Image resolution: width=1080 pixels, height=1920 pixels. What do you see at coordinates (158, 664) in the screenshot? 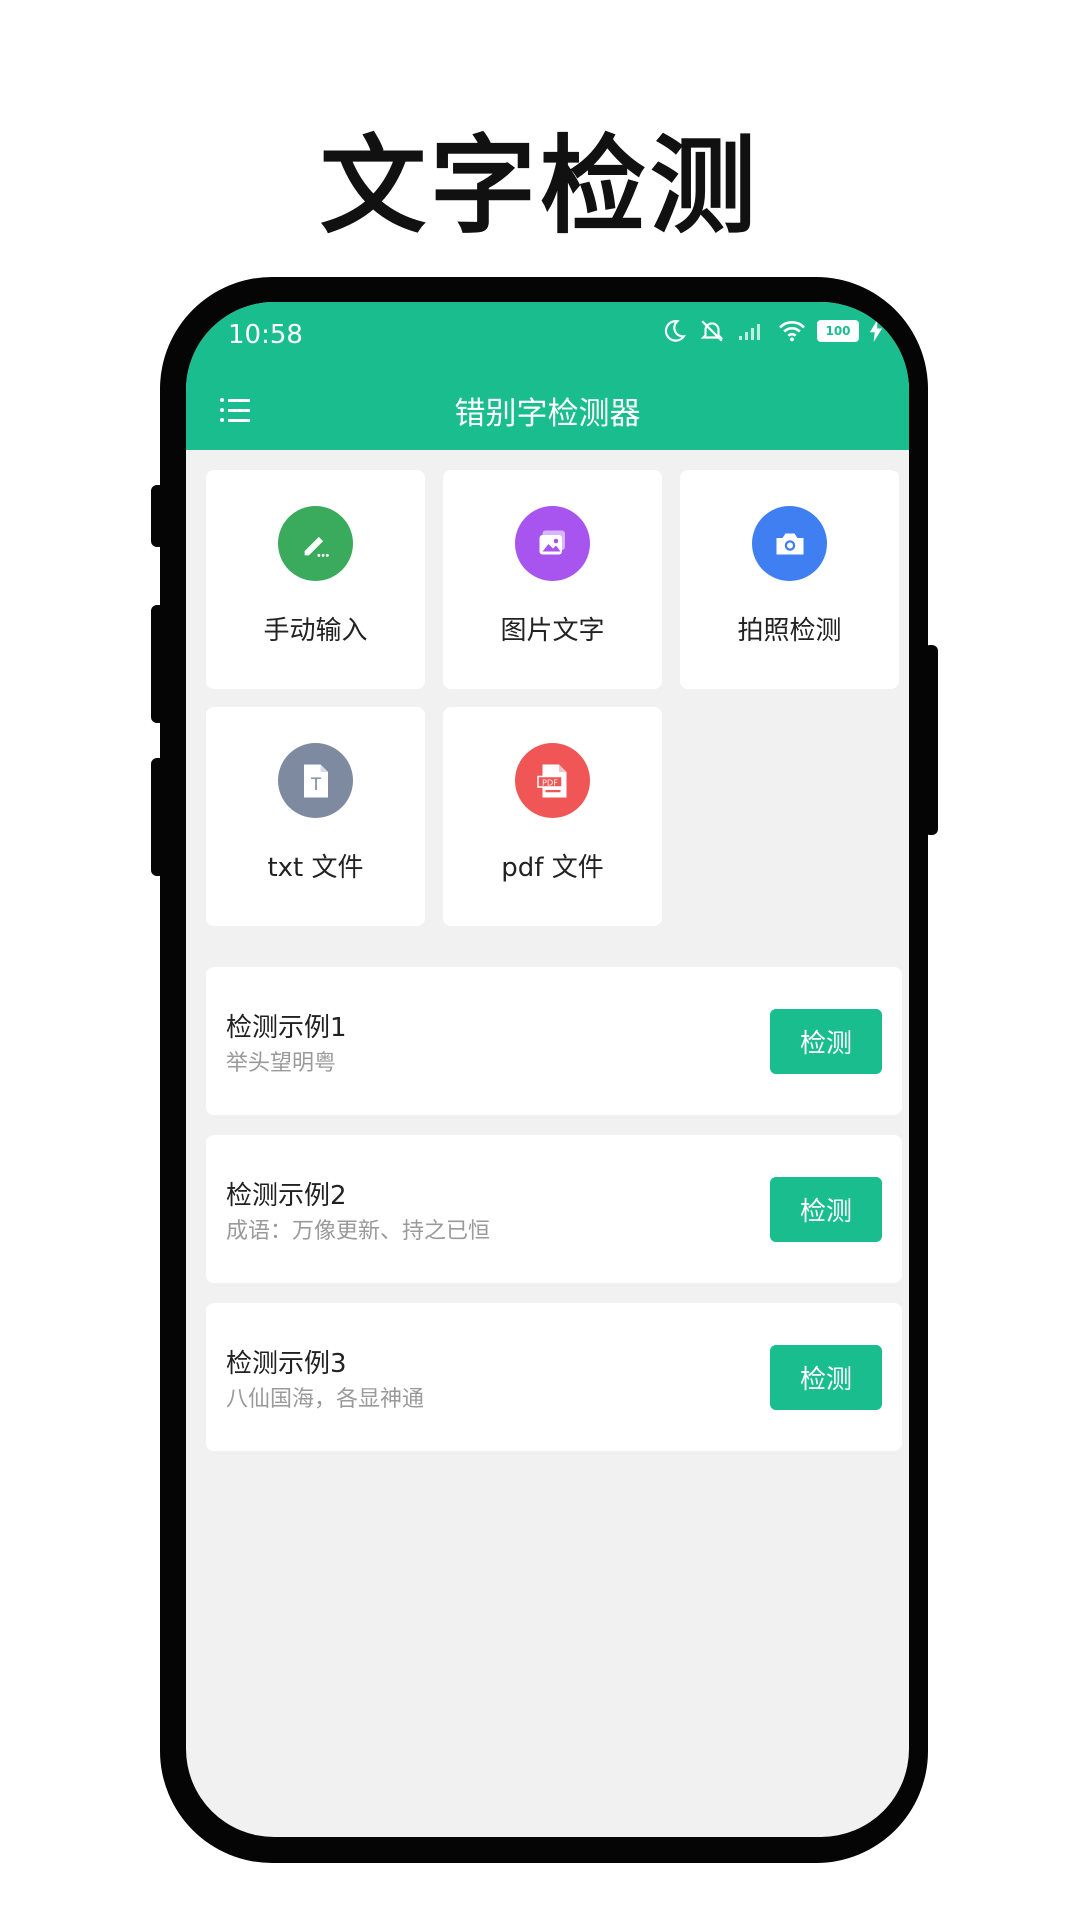
I see `phone-volume-up` at bounding box center [158, 664].